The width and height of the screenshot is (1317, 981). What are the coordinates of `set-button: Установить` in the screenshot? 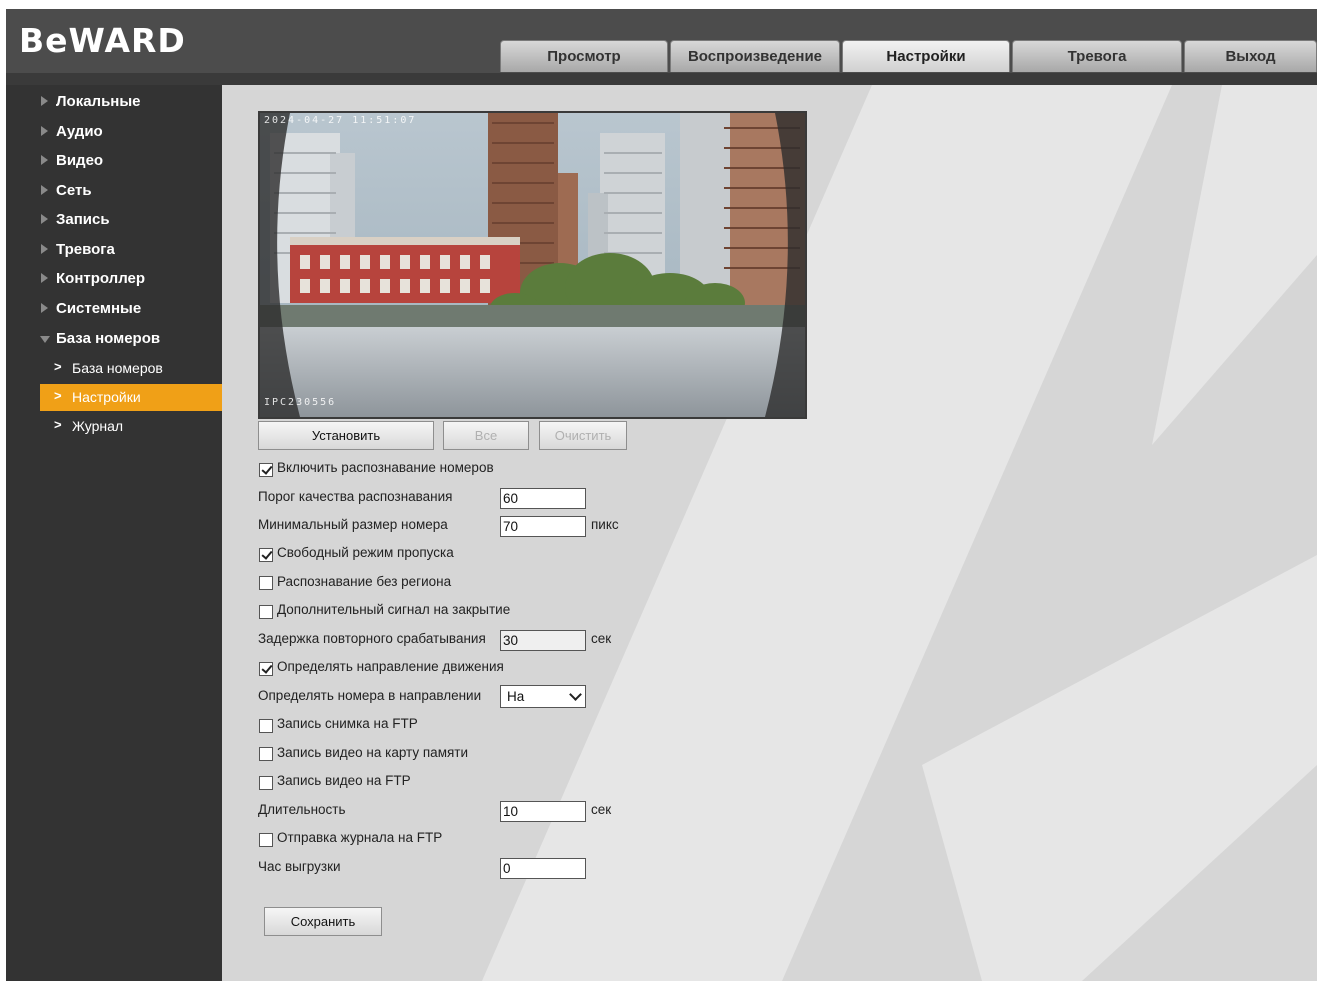 It's located at (346, 435).